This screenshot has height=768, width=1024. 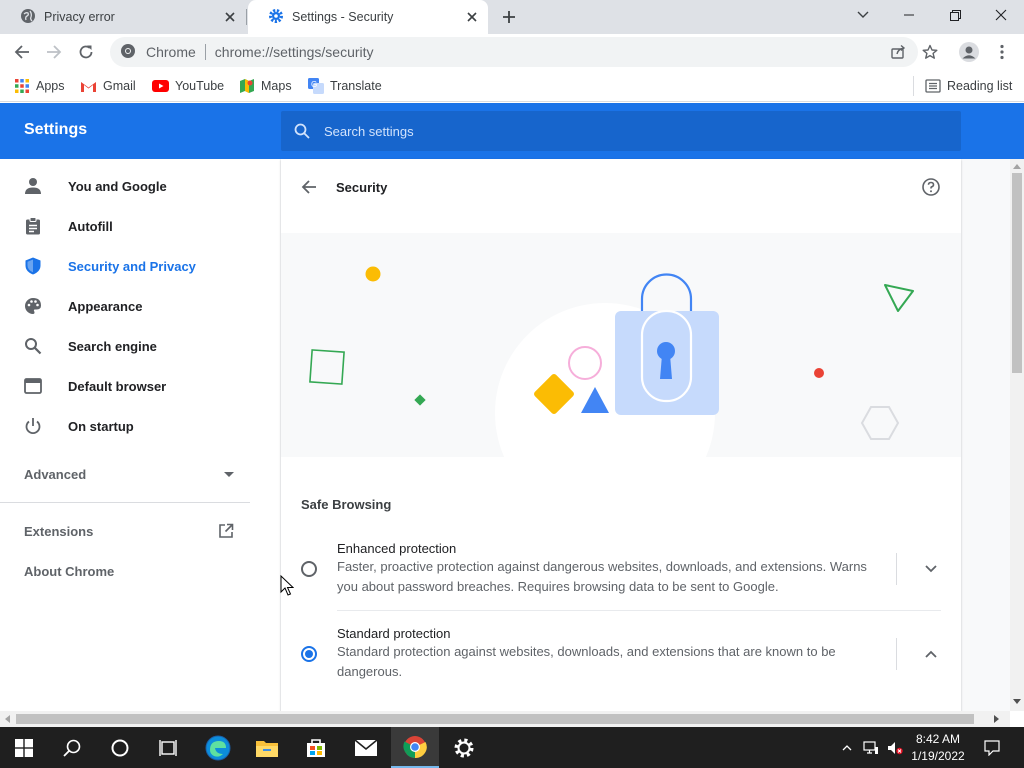 I want to click on open-in-new-icon, so click(x=226, y=530).